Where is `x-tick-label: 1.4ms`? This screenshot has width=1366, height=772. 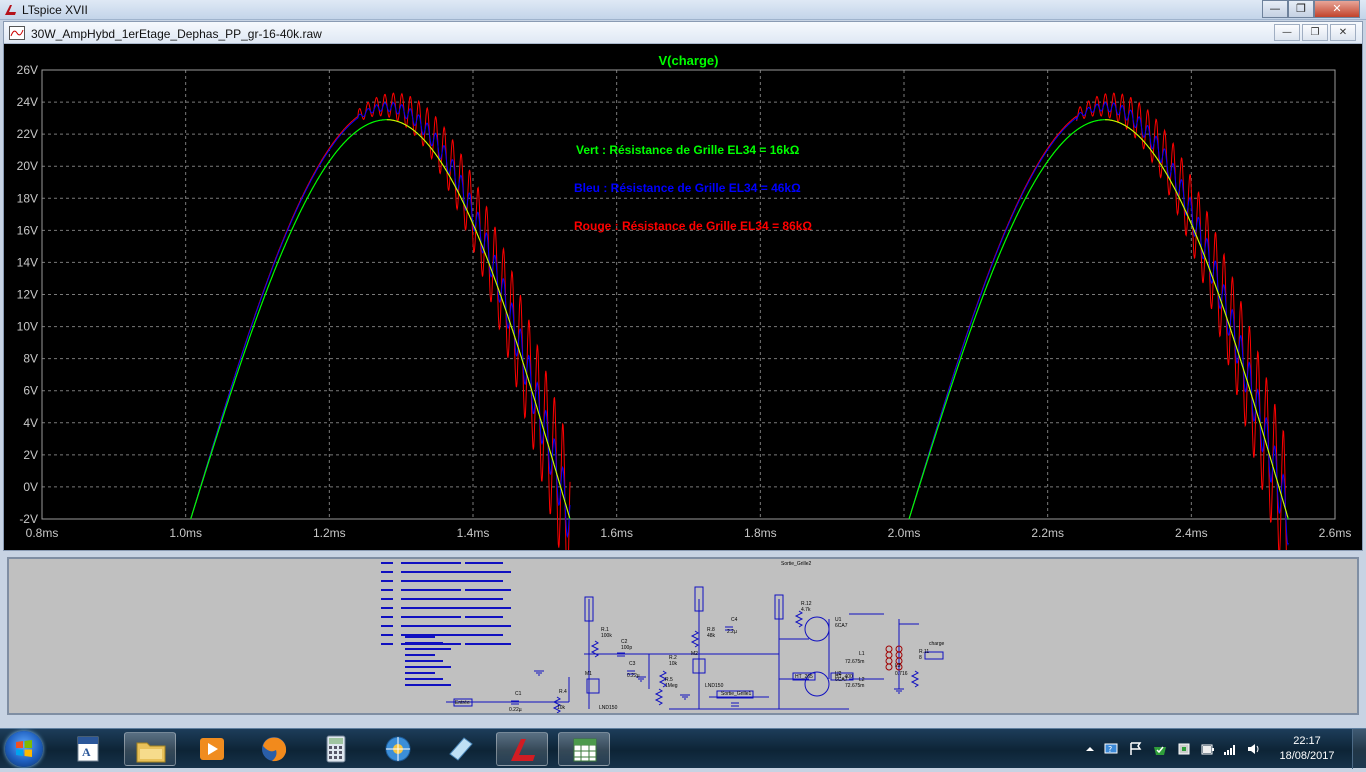 x-tick-label: 1.4ms is located at coordinates (473, 533).